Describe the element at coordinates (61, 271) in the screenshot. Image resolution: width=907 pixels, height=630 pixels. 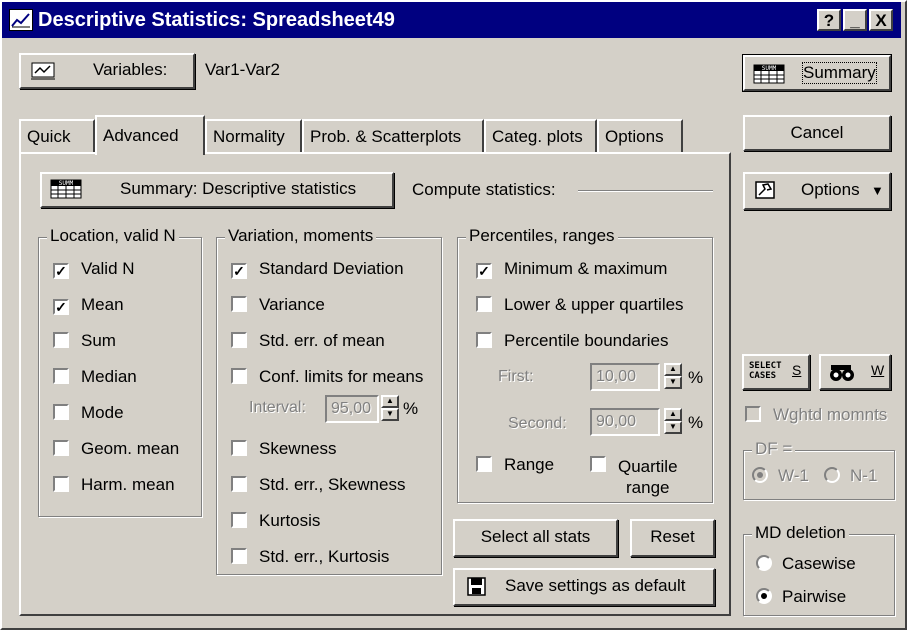
I see `checkbox-box: ✓` at that location.